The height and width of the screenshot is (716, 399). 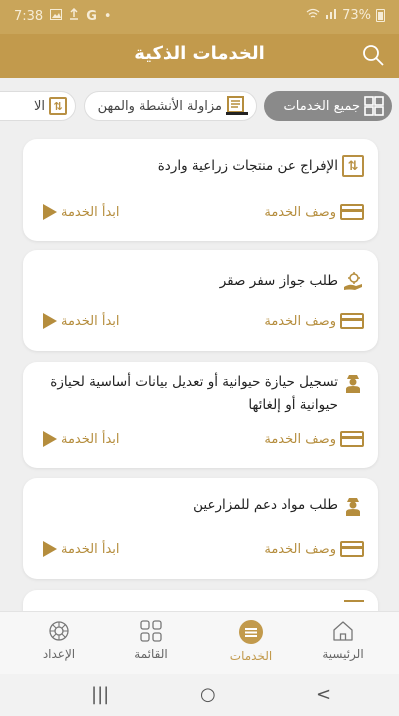 I want to click on nav-label: الرئيسية, so click(x=343, y=654).